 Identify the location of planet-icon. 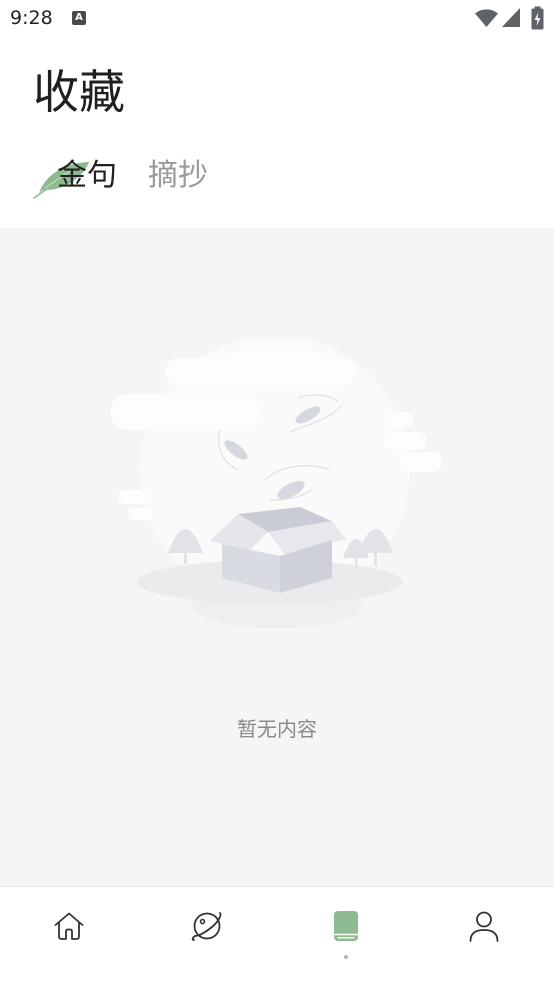
(206, 926).